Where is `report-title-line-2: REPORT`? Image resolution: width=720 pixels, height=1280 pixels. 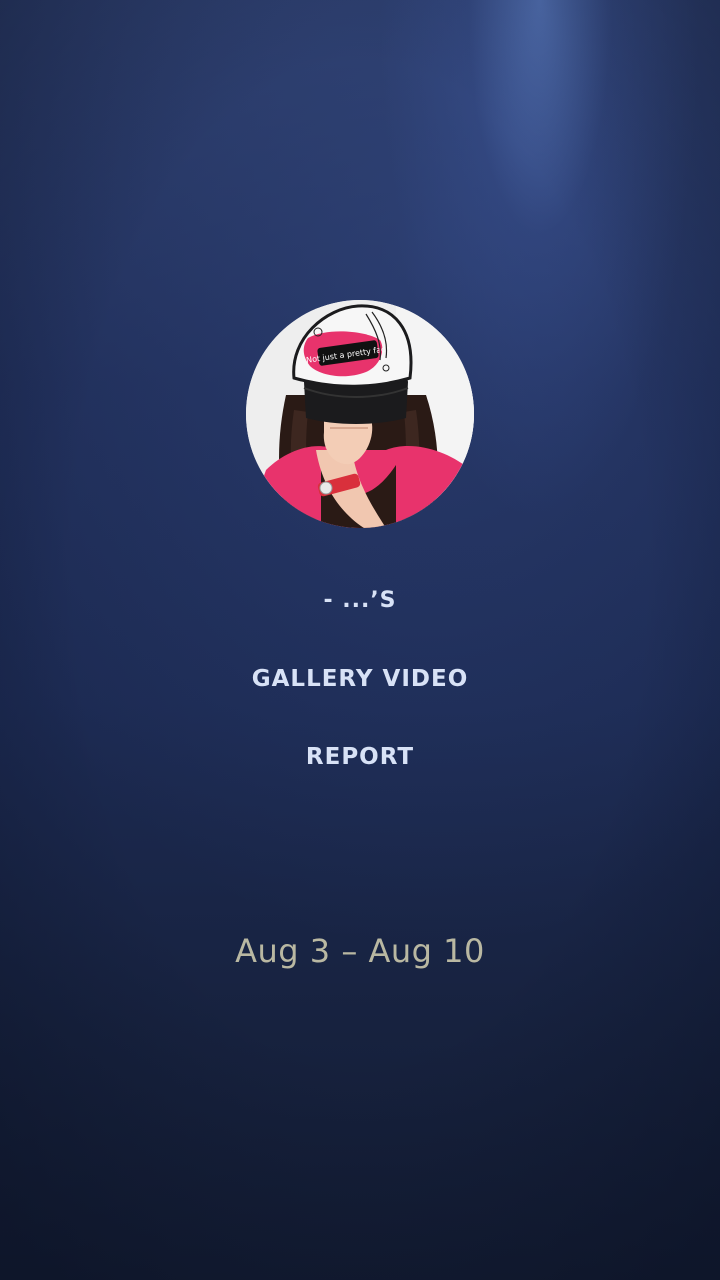
report-title-line-2: REPORT is located at coordinates (360, 757).